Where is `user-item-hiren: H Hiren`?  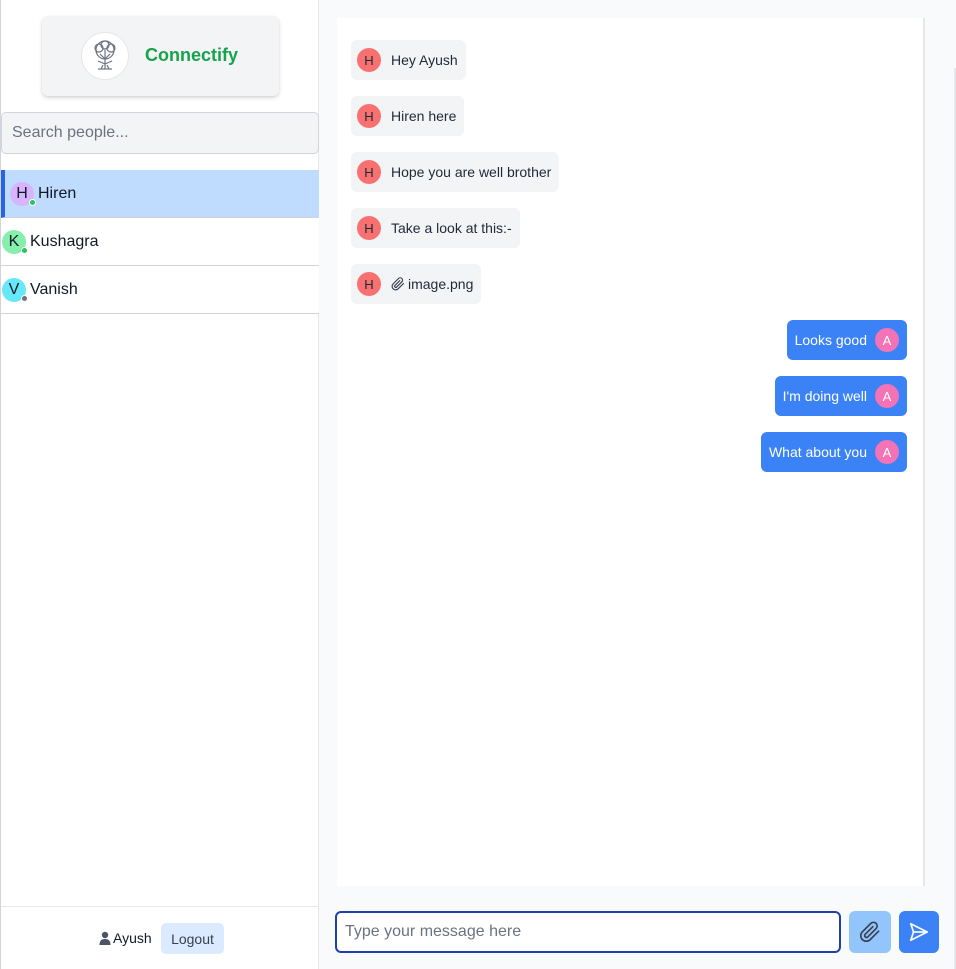 user-item-hiren: H Hiren is located at coordinates (160, 194).